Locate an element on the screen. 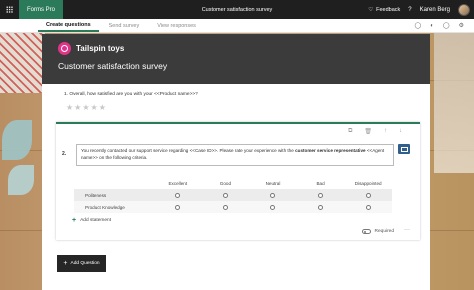  theme-icon: ◐ is located at coordinates (432, 26).